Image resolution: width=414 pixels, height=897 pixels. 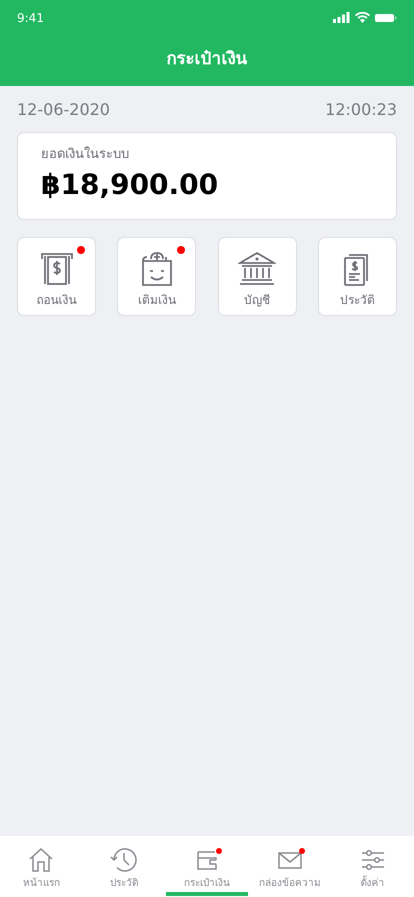 I want to click on action-tile: ถอนเงิน, so click(x=56, y=276).